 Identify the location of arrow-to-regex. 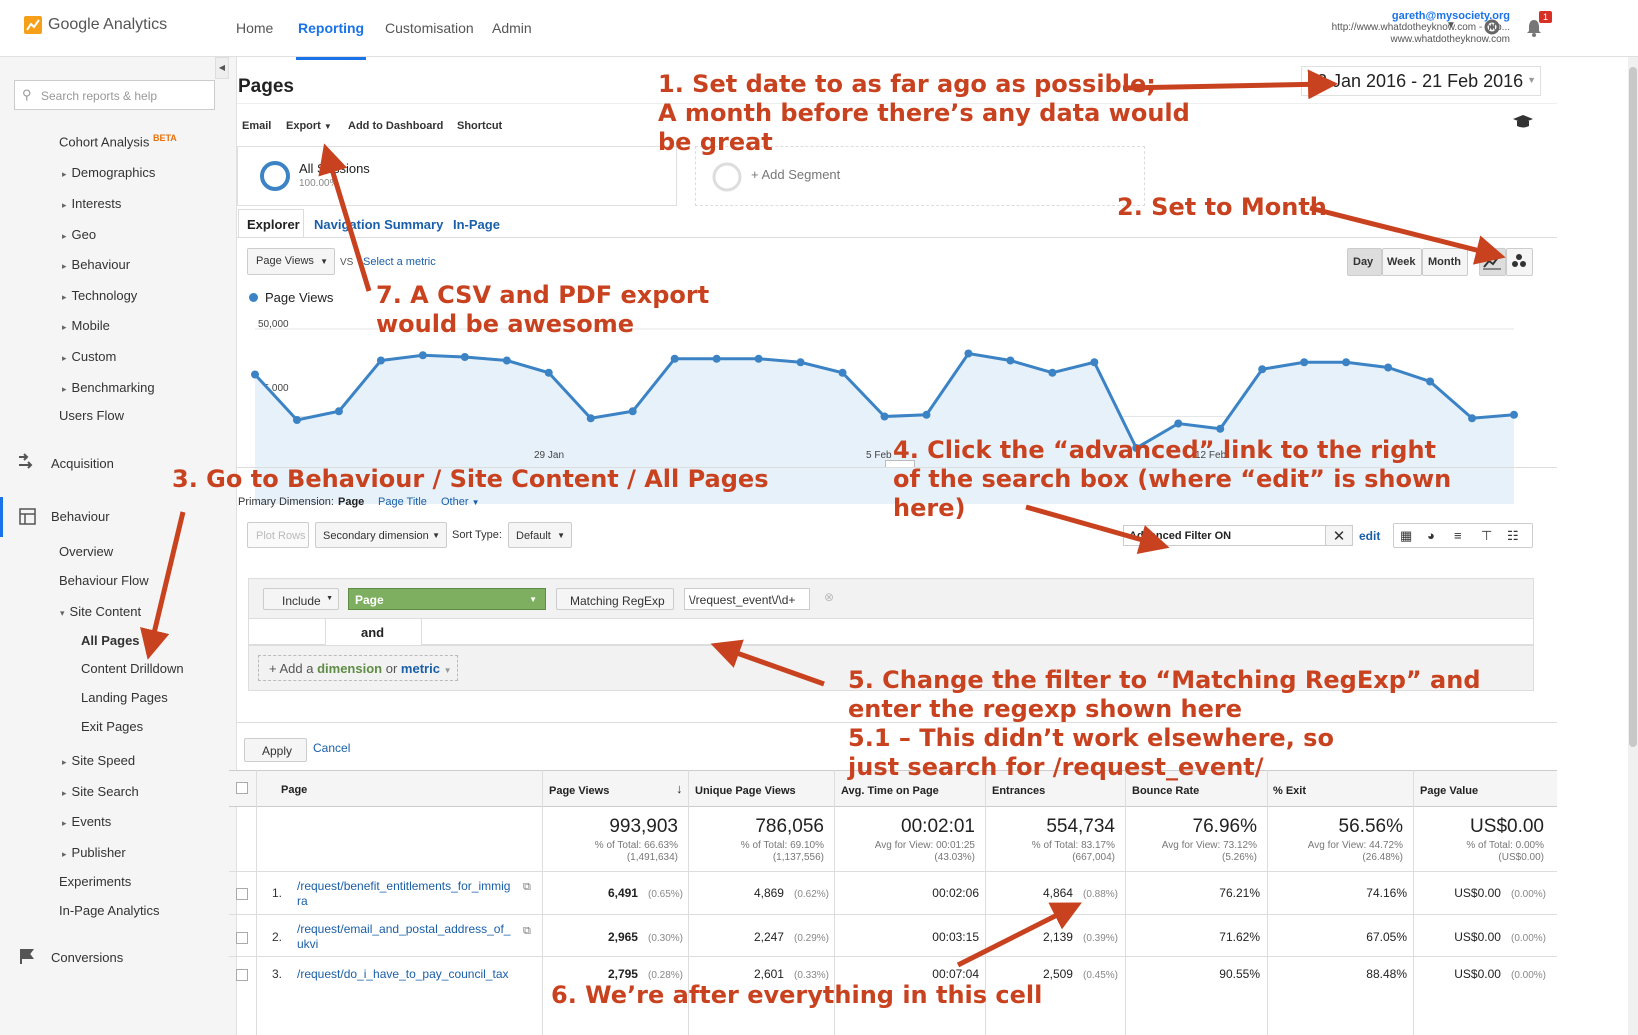
(767, 663).